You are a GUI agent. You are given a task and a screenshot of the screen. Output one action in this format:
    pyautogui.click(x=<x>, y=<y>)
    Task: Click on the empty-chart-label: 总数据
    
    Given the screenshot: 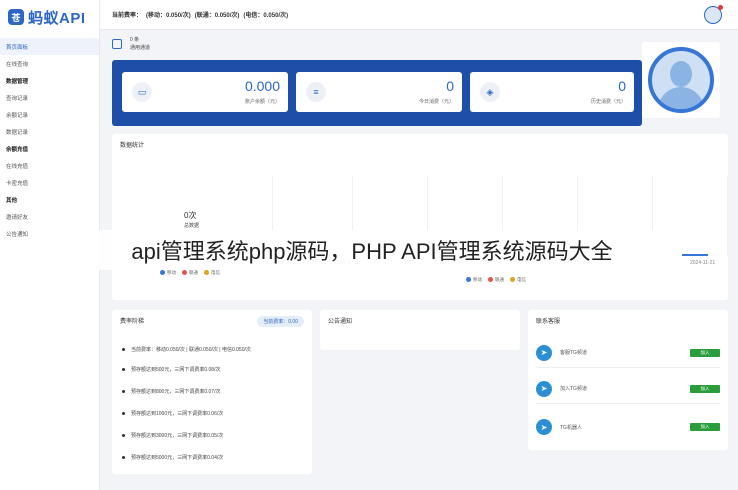 What is the action you would take?
    pyautogui.click(x=192, y=226)
    